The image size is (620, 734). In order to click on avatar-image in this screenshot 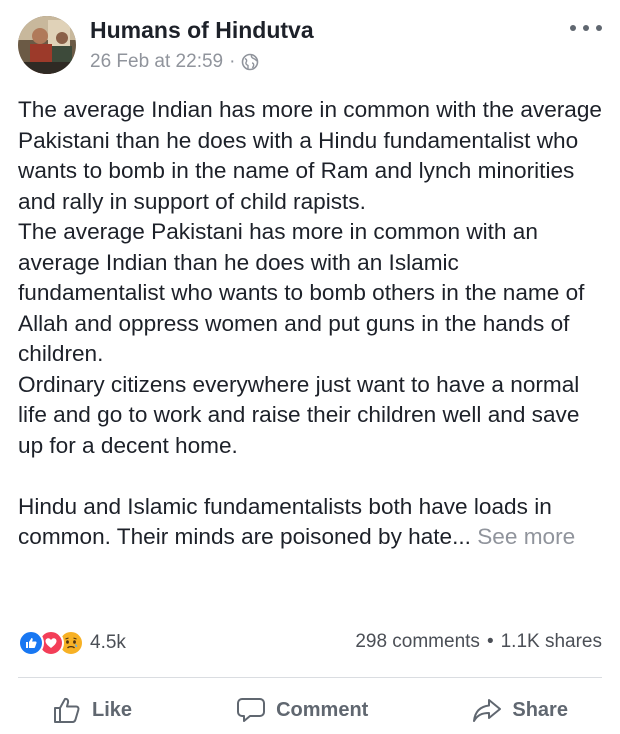, I will do `click(47, 45)`.